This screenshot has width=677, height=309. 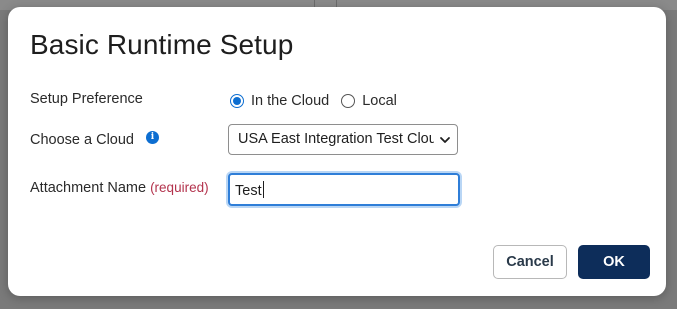 What do you see at coordinates (530, 262) in the screenshot?
I see `cancel-button: Cancel` at bounding box center [530, 262].